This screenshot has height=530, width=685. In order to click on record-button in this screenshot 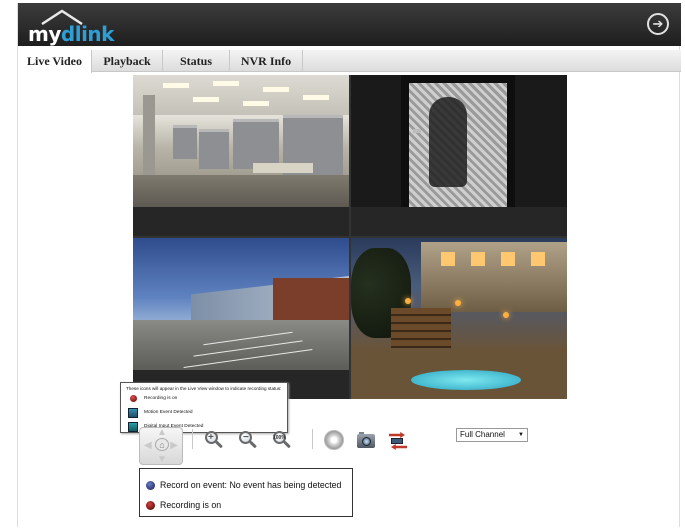, I will do `click(334, 440)`.